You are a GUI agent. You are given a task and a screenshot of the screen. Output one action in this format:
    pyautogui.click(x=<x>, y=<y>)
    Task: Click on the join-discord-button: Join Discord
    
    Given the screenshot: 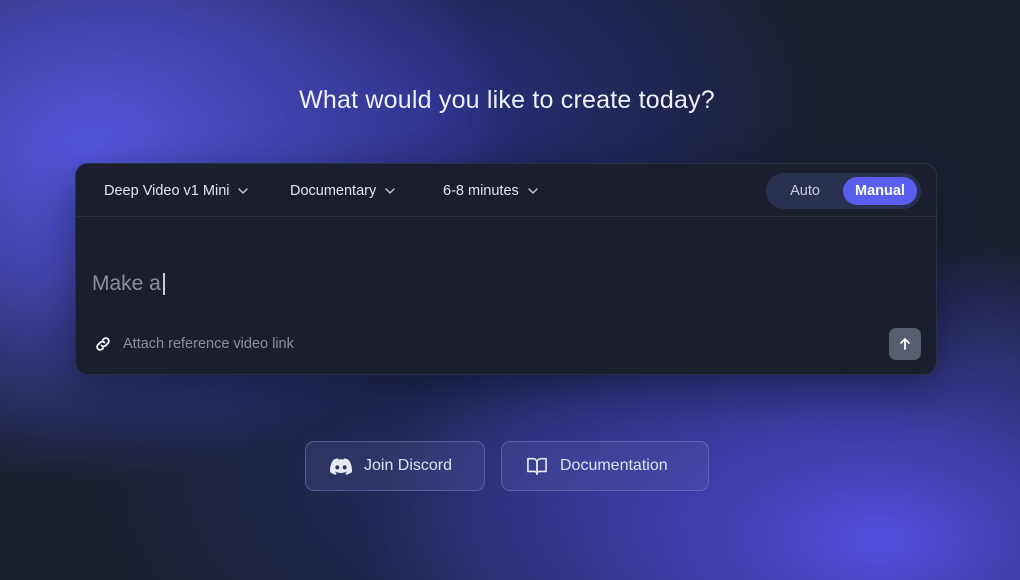 What is the action you would take?
    pyautogui.click(x=395, y=466)
    